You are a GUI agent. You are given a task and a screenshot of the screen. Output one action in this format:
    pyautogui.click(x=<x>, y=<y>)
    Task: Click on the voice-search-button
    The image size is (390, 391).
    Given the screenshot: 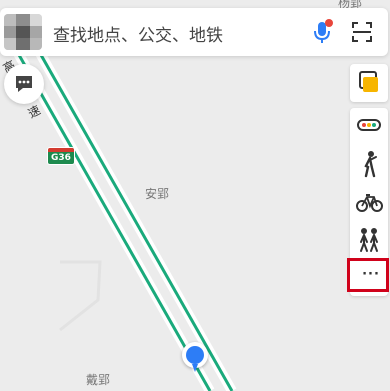 What is the action you would take?
    pyautogui.click(x=322, y=32)
    